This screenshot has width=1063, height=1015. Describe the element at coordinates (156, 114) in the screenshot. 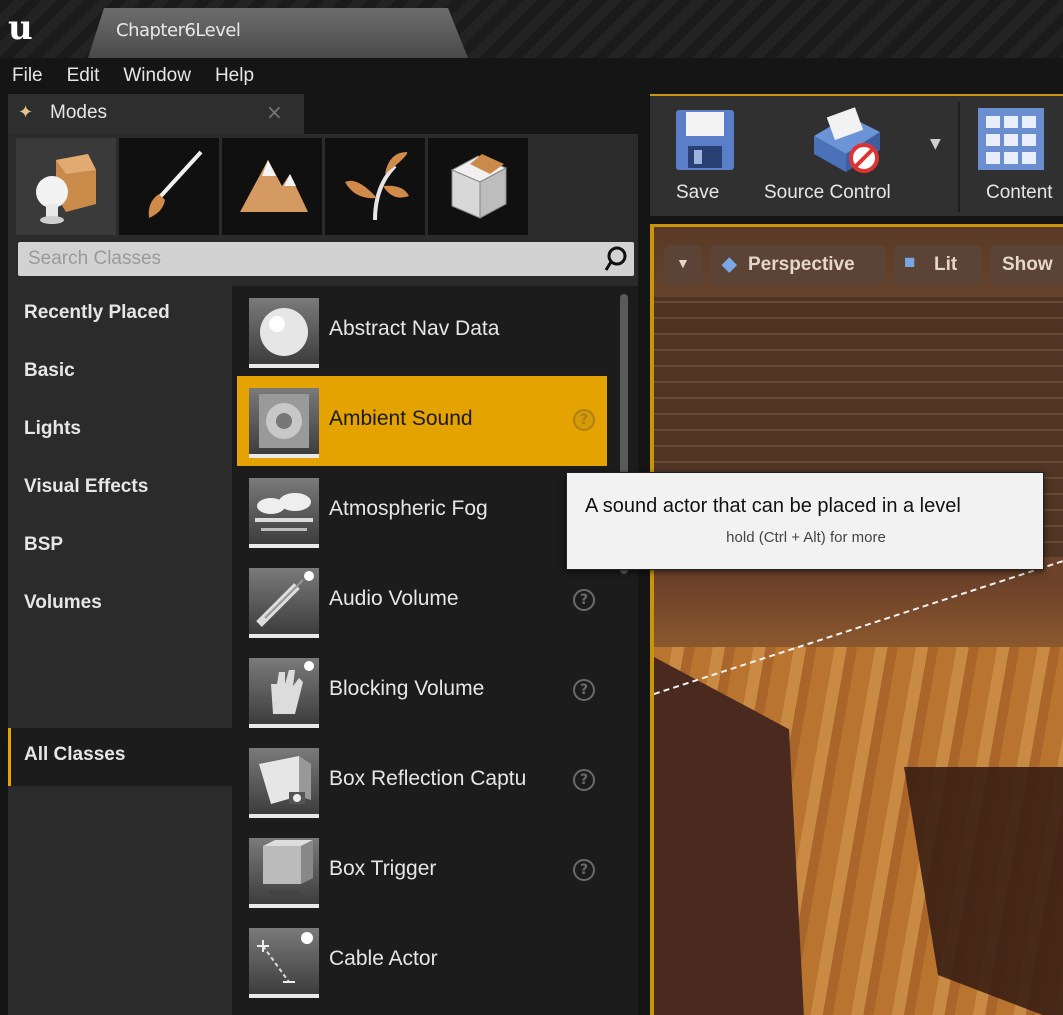

I see `modes-tab: ✦ Modes ×` at that location.